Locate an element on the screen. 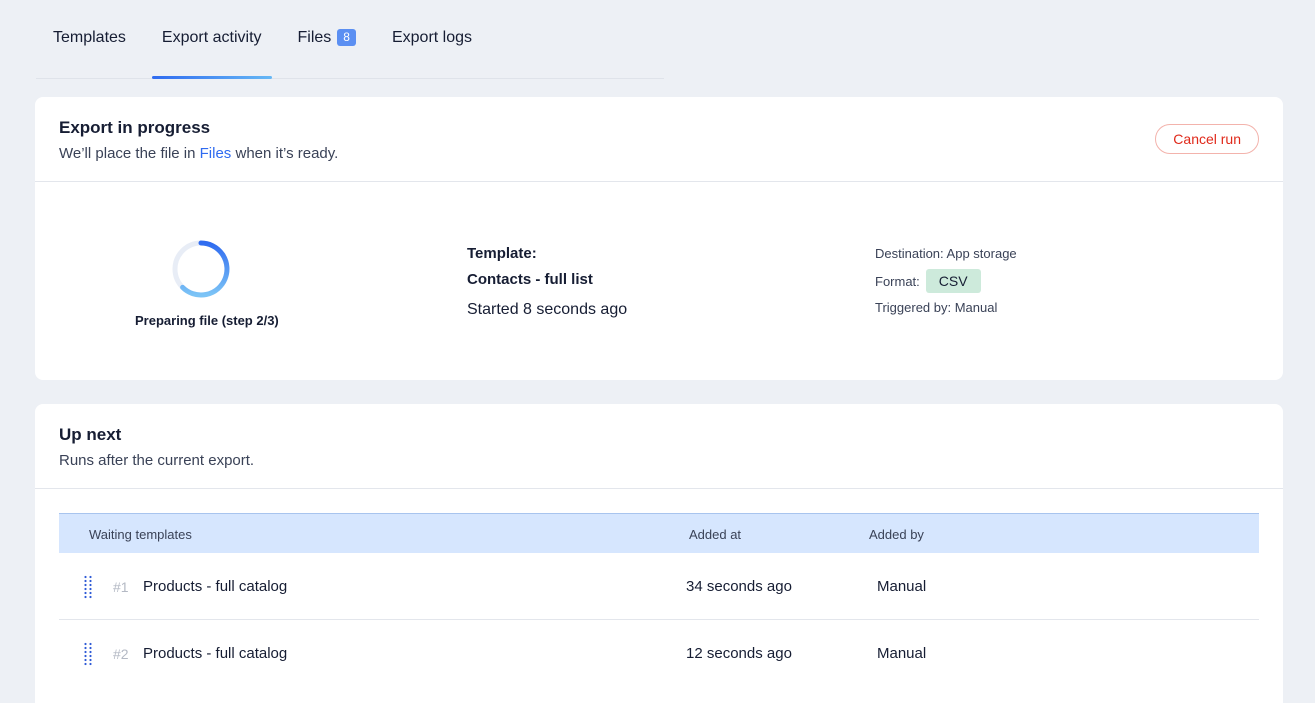 This screenshot has width=1315, height=703. tab-files: Files 8 is located at coordinates (327, 39).